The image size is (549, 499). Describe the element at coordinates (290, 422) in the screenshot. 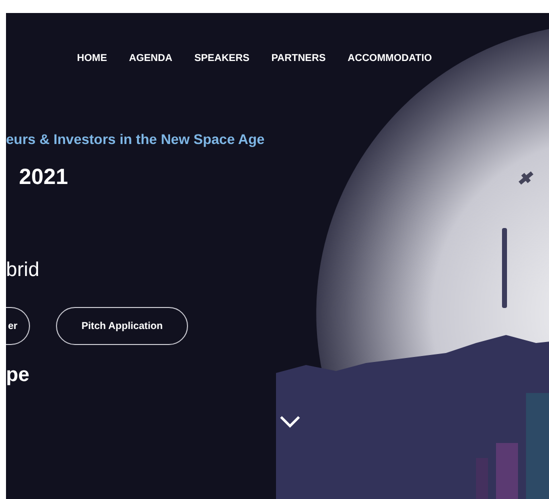

I see `chevron-down-icon` at that location.